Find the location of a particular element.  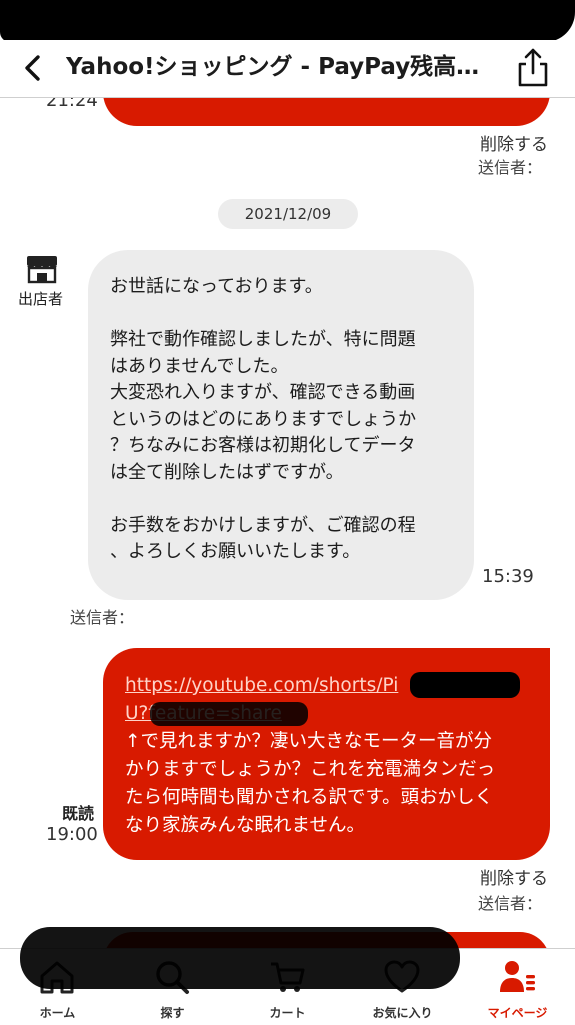

store-icon is located at coordinates (42, 270).